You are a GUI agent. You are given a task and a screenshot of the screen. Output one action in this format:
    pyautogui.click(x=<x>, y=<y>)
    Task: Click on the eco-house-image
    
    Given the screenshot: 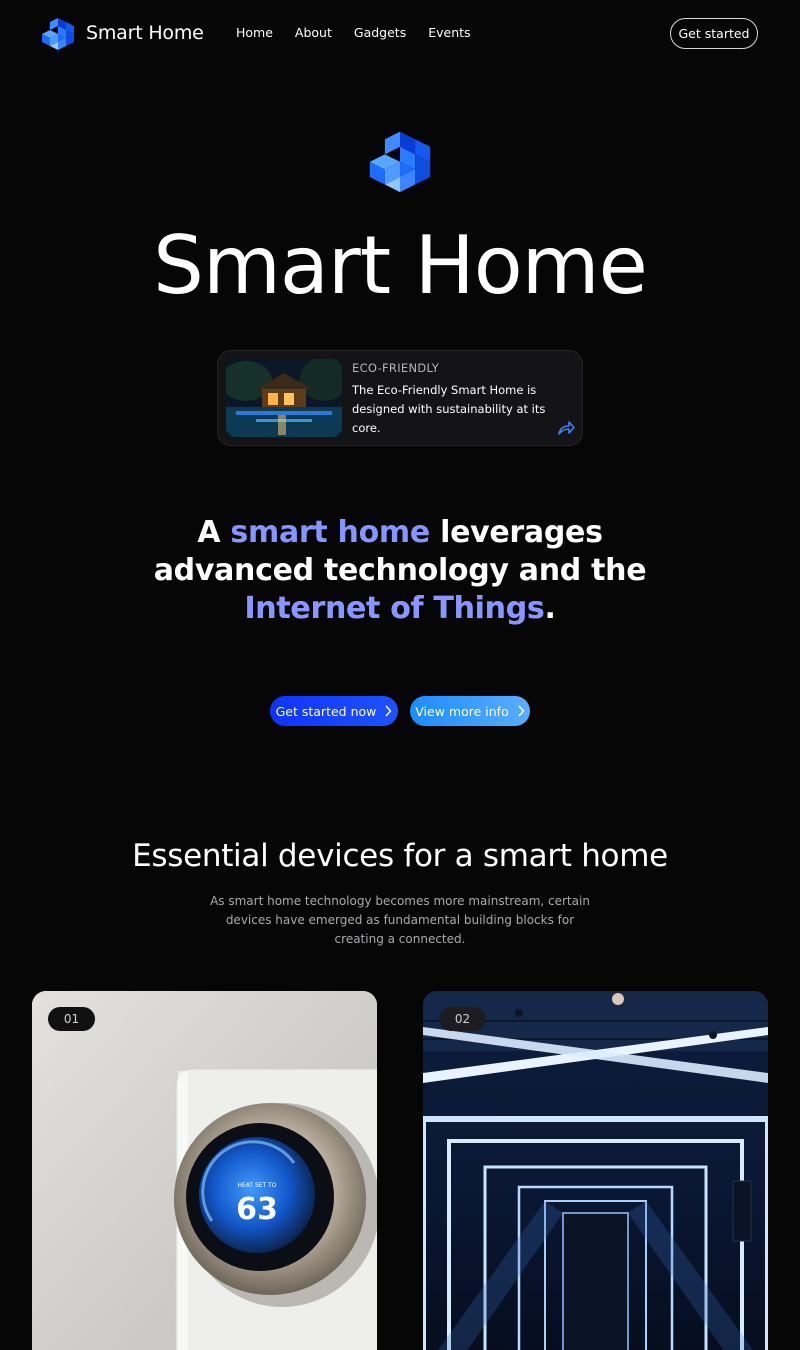 What is the action you would take?
    pyautogui.click(x=284, y=398)
    